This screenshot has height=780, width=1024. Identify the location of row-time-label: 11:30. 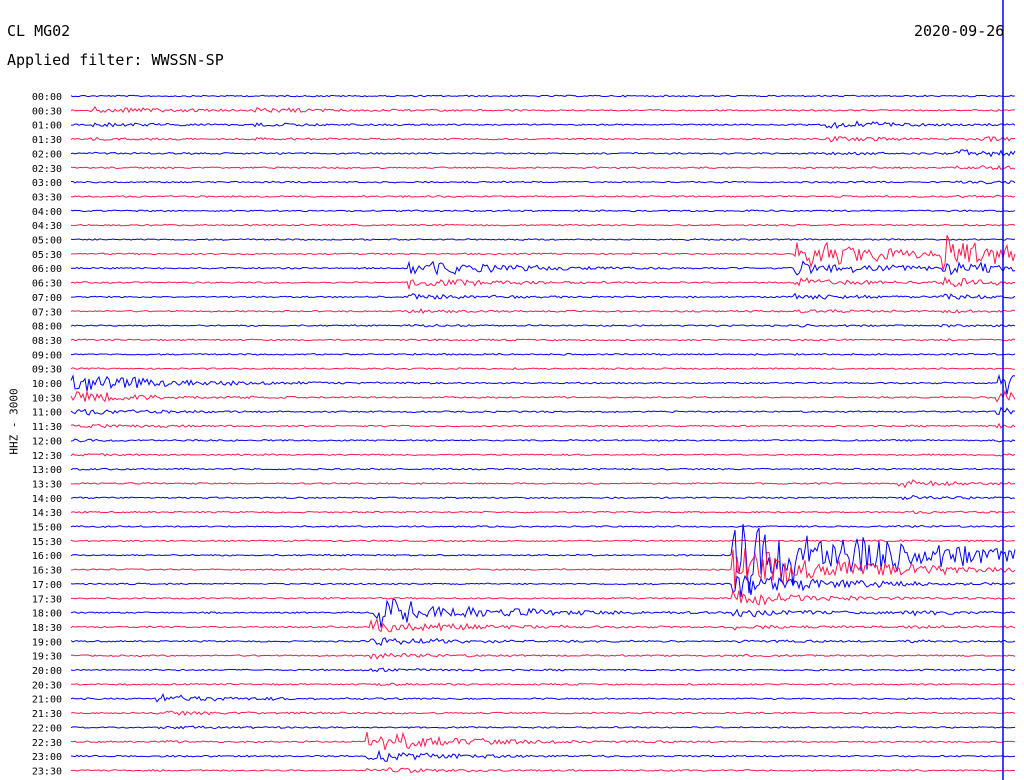
(47, 427).